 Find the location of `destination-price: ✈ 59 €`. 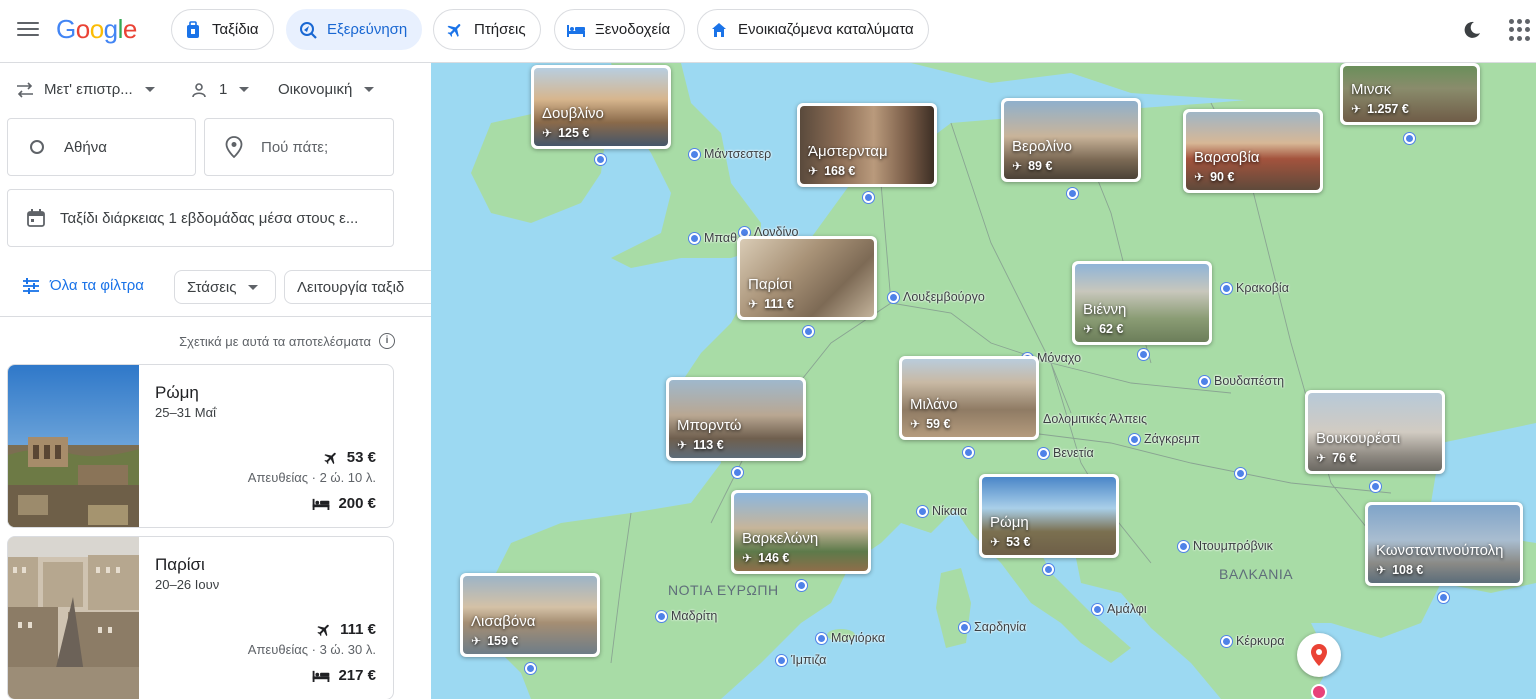

destination-price: ✈ 59 € is located at coordinates (930, 424).